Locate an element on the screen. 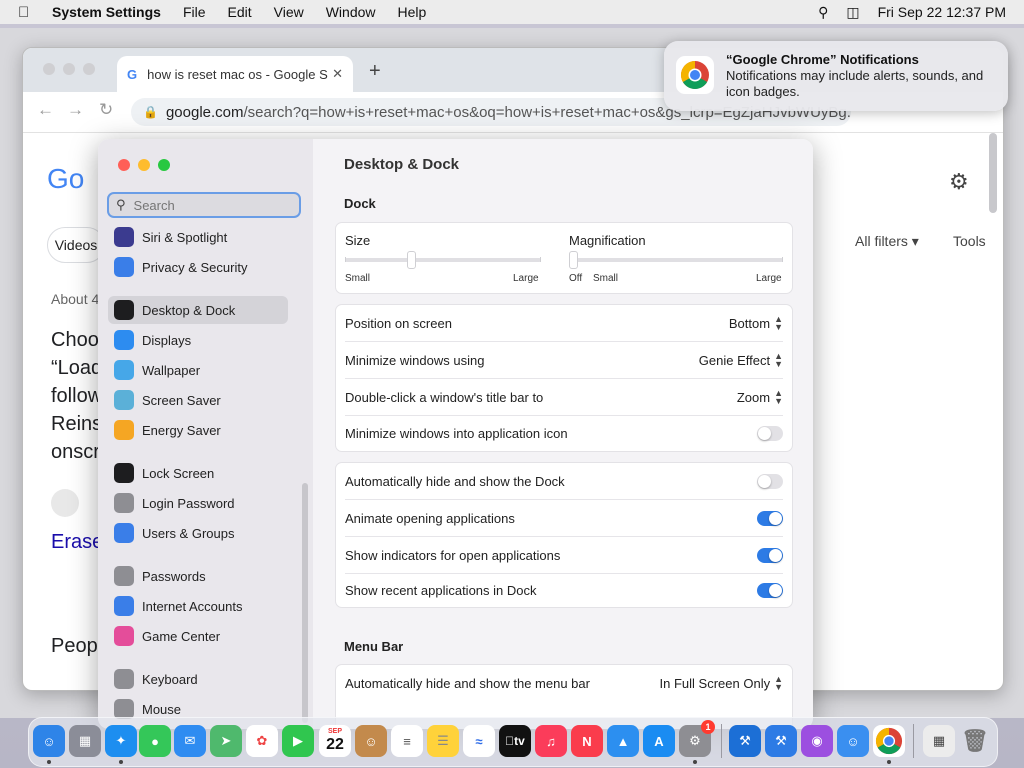  animate-apps-toggle is located at coordinates (770, 518).